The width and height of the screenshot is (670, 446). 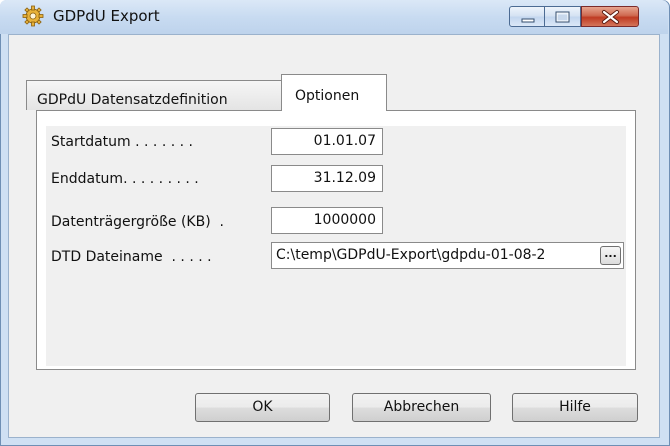 I want to click on tab-label: GDPdU Datensatzdefinition, so click(x=132, y=100).